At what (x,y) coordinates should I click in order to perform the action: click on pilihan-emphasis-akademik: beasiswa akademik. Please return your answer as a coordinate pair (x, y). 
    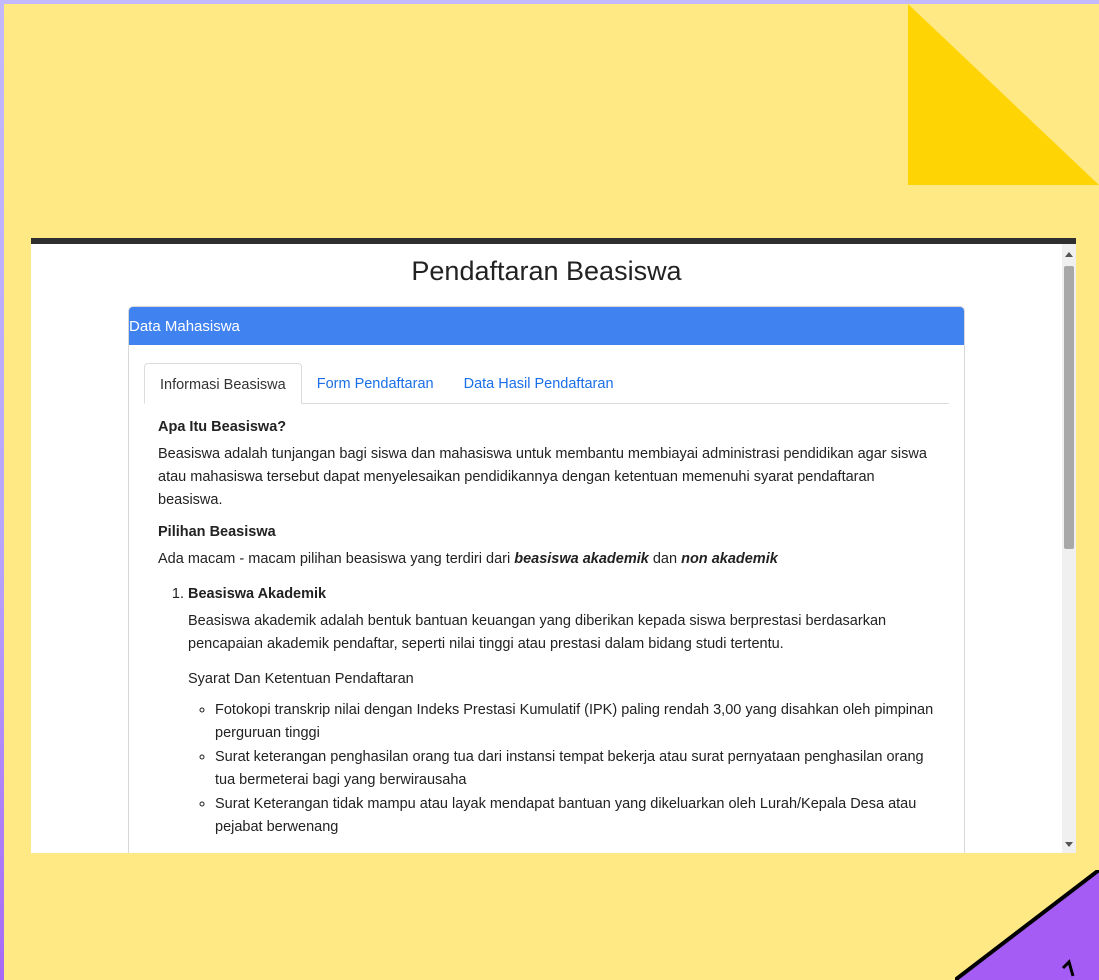
    Looking at the image, I should click on (581, 559).